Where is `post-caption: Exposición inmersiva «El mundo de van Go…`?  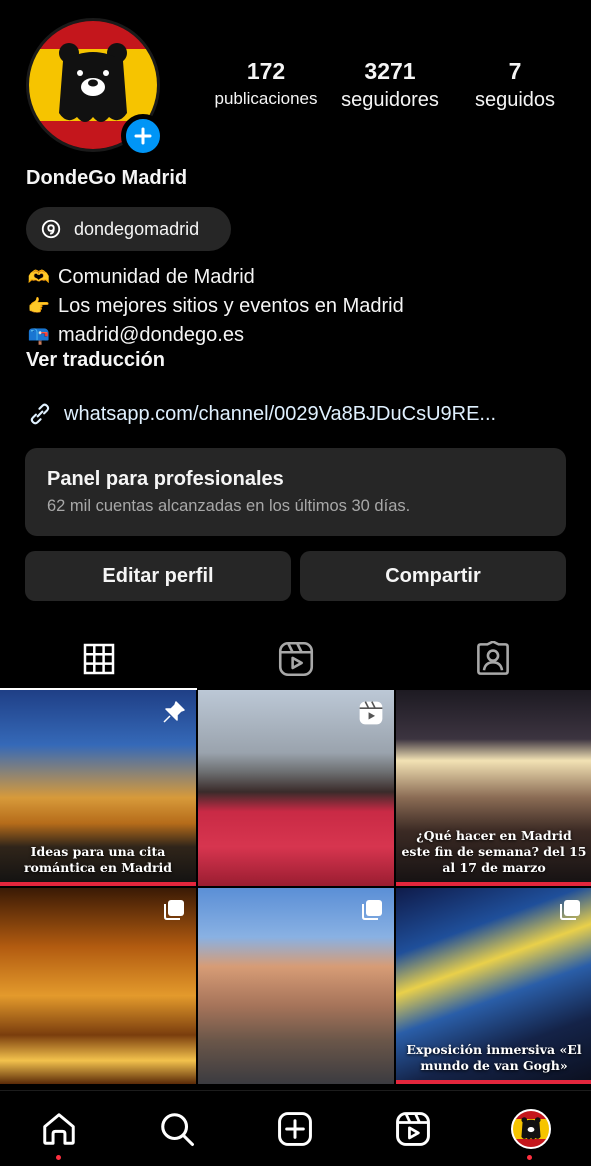 post-caption: Exposición inmersiva «El mundo de van Go… is located at coordinates (494, 1057).